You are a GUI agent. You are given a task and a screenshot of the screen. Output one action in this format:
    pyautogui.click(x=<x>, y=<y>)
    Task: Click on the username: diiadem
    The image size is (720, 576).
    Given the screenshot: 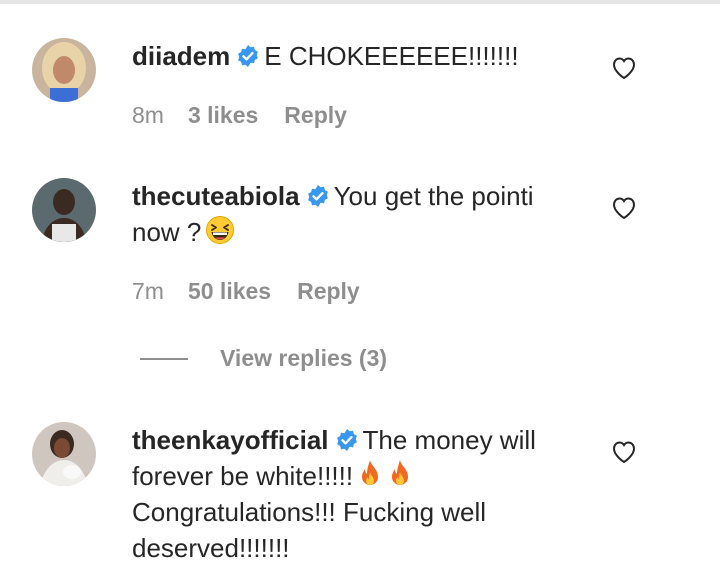 What is the action you would take?
    pyautogui.click(x=181, y=56)
    